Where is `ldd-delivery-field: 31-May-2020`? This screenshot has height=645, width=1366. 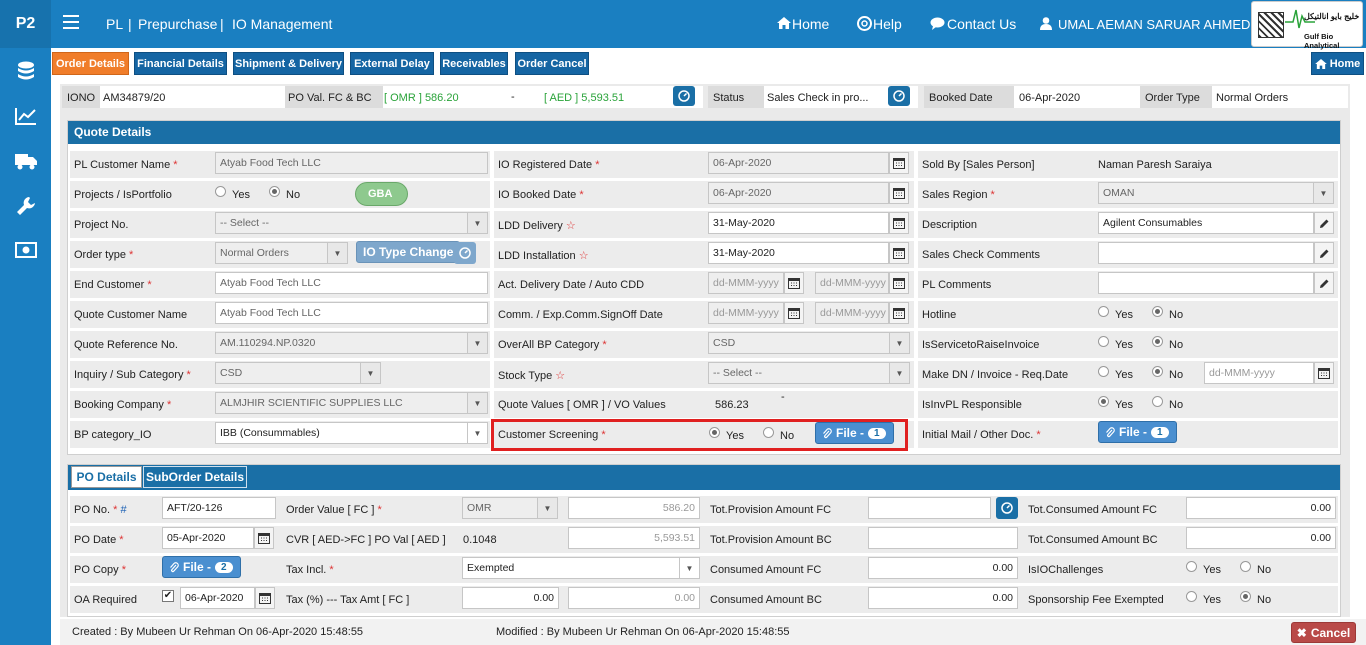
ldd-delivery-field: 31-May-2020 is located at coordinates (798, 223).